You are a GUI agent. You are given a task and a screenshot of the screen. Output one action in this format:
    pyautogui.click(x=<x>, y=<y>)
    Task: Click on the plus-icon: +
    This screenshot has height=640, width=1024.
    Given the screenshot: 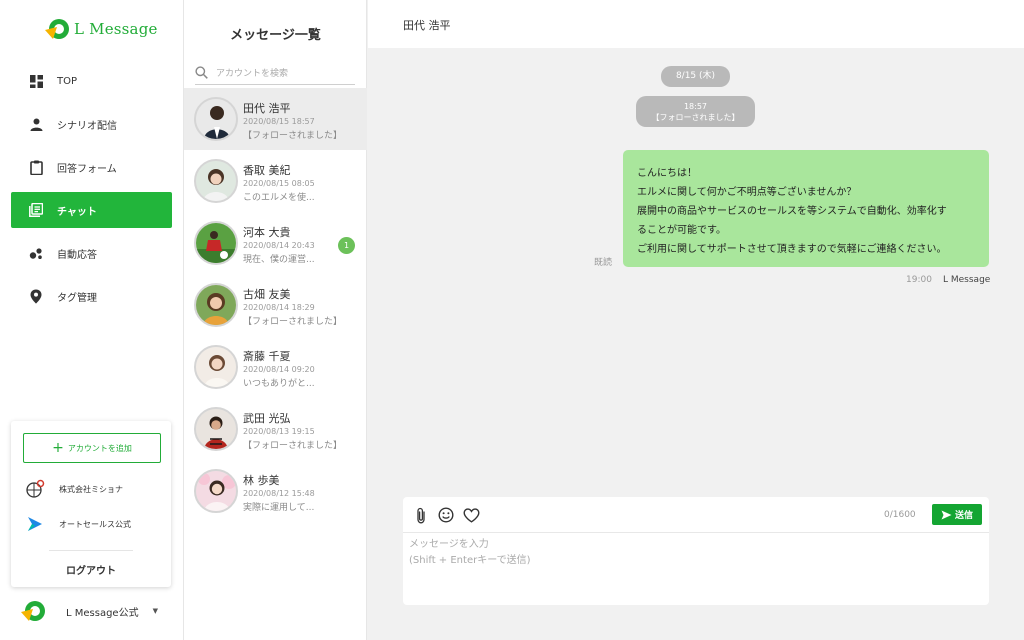 What is the action you would take?
    pyautogui.click(x=58, y=448)
    